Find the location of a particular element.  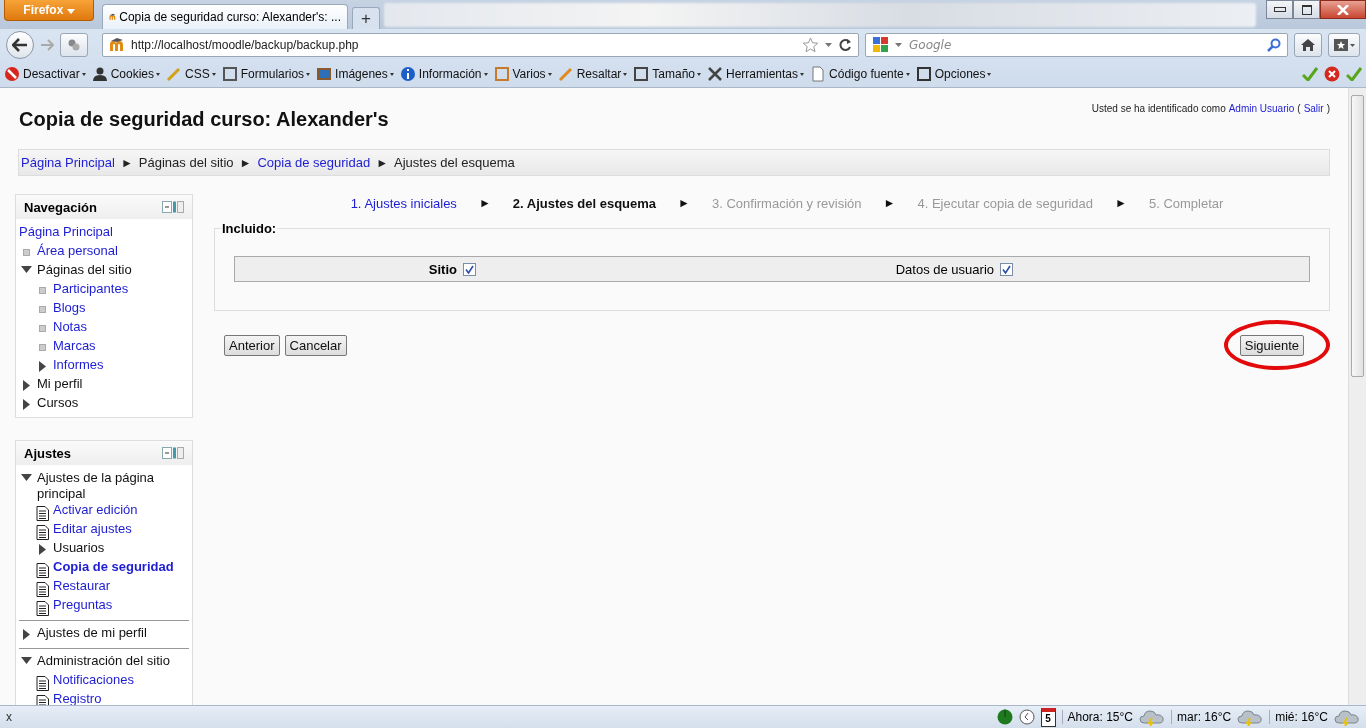

tree-label: Administración del sitio is located at coordinates (103, 661).